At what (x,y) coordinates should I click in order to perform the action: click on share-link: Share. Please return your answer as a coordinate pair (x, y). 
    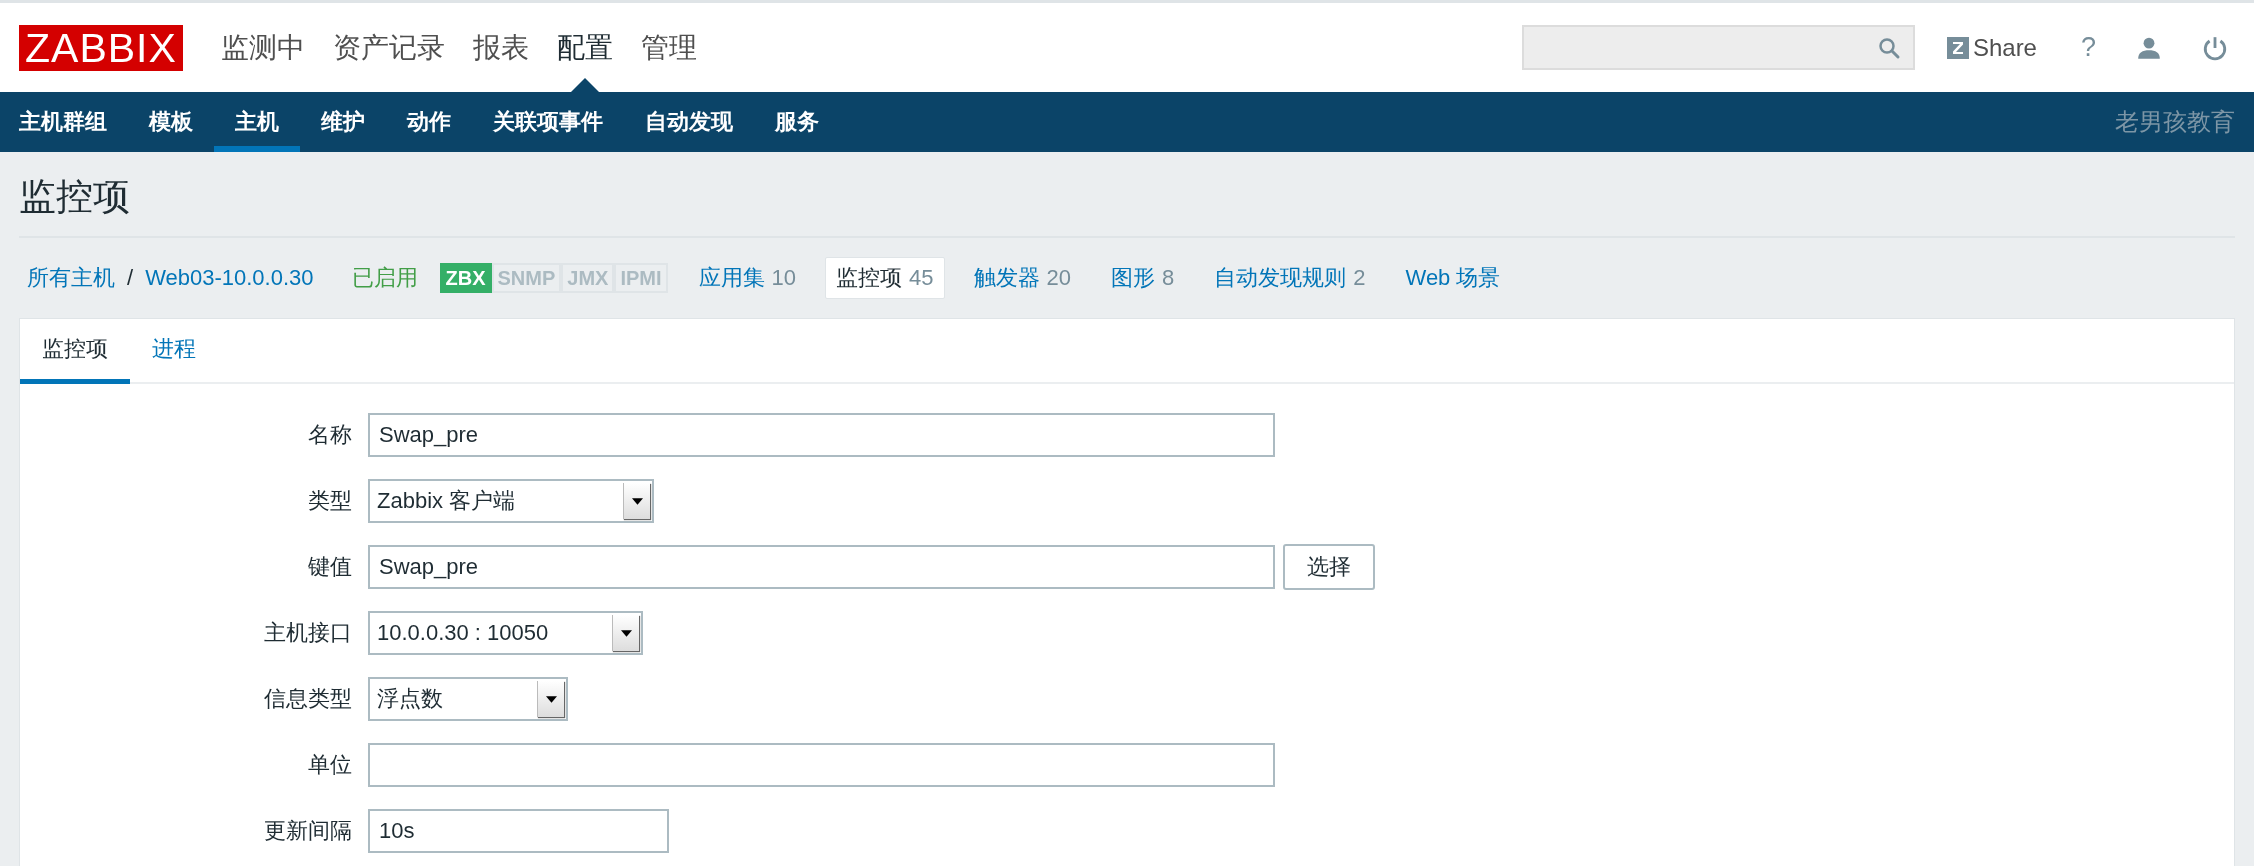
    Looking at the image, I should click on (1991, 47).